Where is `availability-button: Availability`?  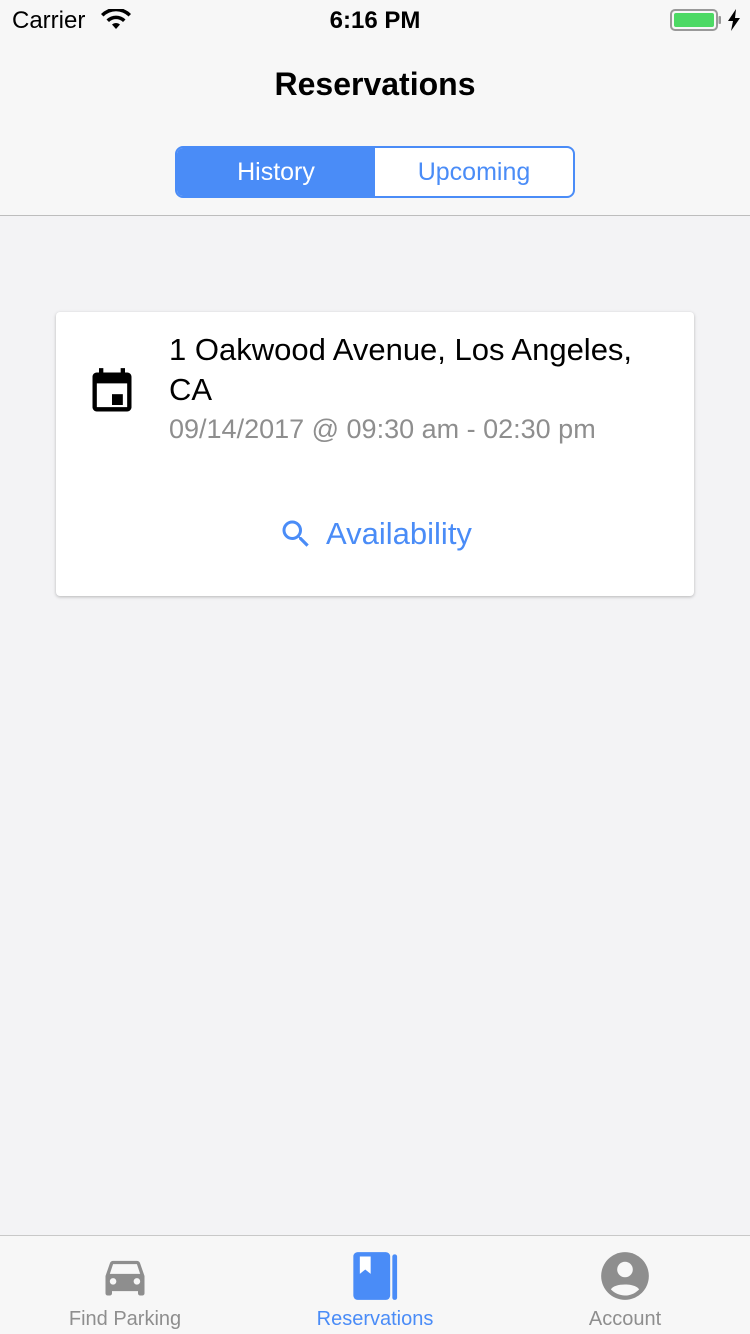 availability-button: Availability is located at coordinates (375, 534).